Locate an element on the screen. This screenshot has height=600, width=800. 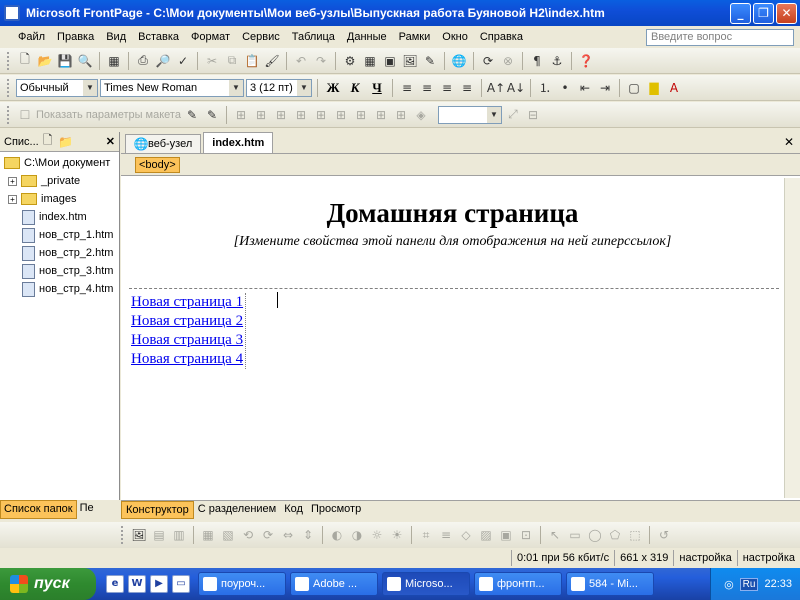
flip-icon: ⇕ is located at coordinates (308, 535).